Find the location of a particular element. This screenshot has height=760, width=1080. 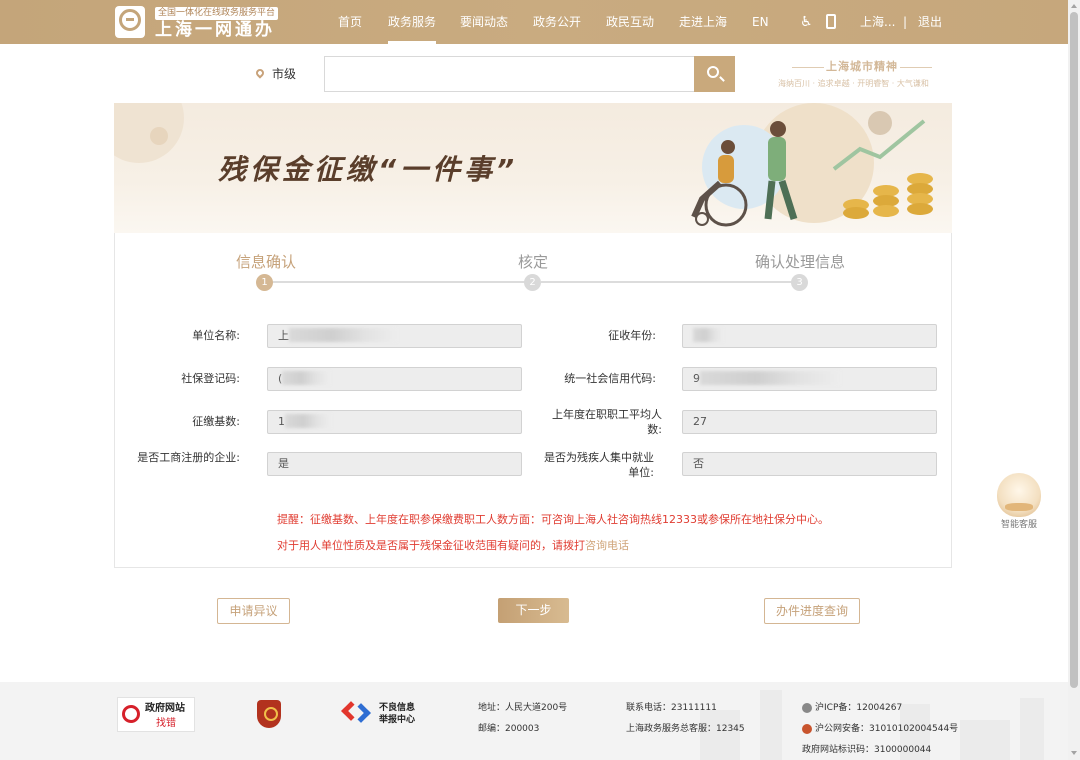

location-label: 市级 is located at coordinates (284, 74).